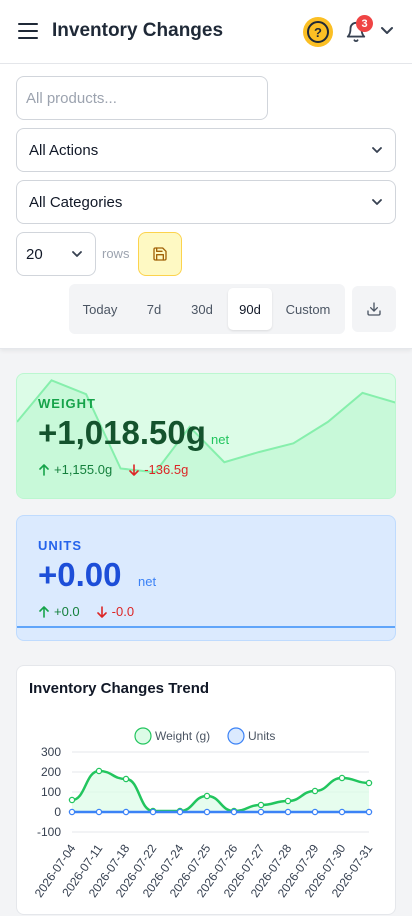  I want to click on legend-label: Units, so click(261, 736).